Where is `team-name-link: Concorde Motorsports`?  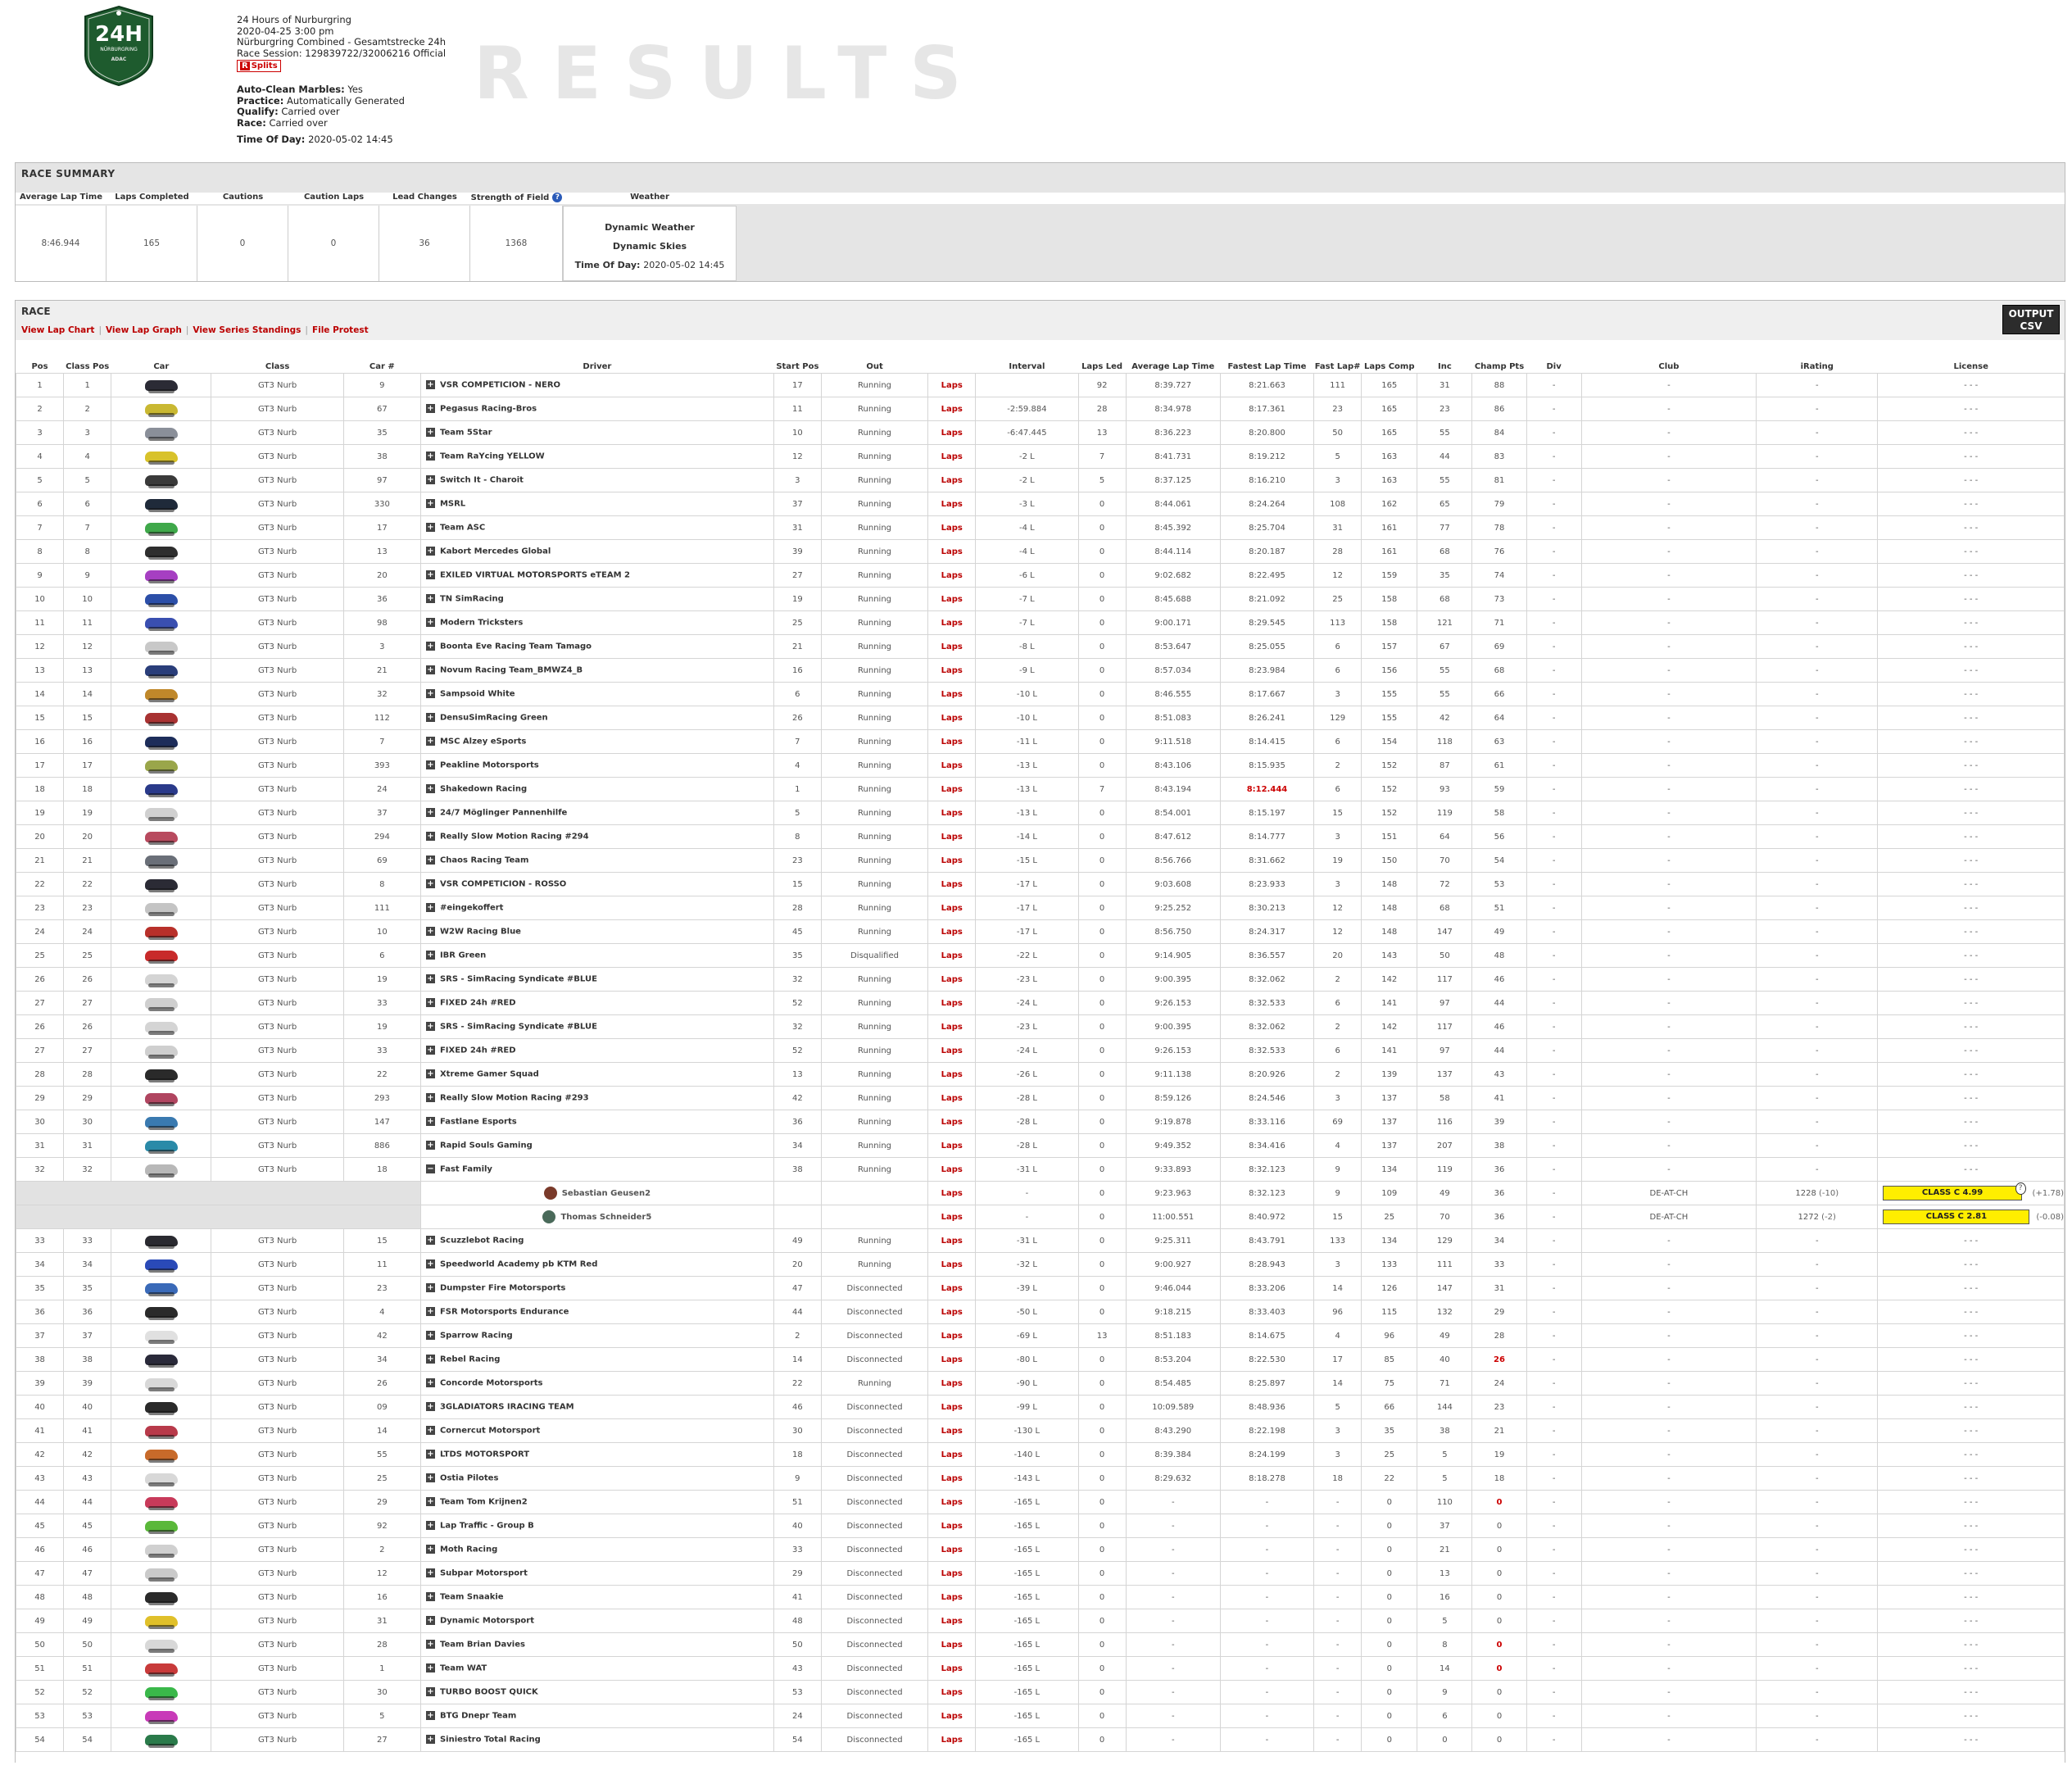 team-name-link: Concorde Motorsports is located at coordinates (491, 1384).